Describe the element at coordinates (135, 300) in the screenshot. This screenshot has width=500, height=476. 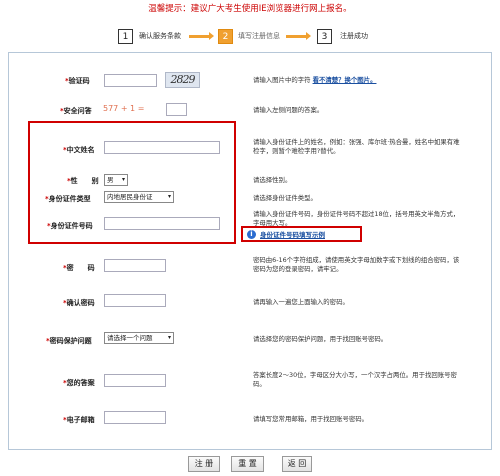
I see `confirm-password-input` at that location.